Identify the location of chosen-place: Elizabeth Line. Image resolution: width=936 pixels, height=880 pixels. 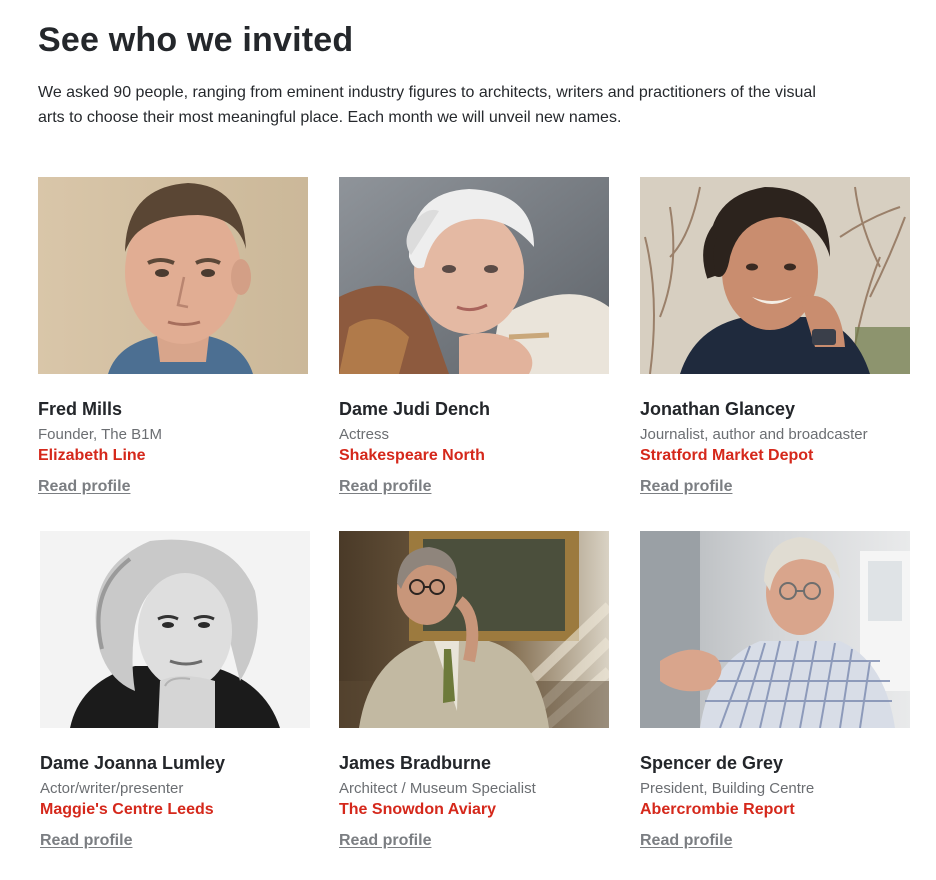
(92, 455).